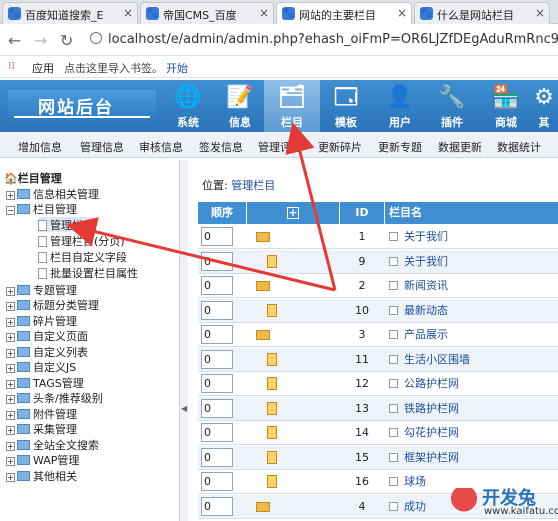 This screenshot has height=521, width=558. What do you see at coordinates (506, 106) in the screenshot?
I see `nav-shop: 🏪 商城` at bounding box center [506, 106].